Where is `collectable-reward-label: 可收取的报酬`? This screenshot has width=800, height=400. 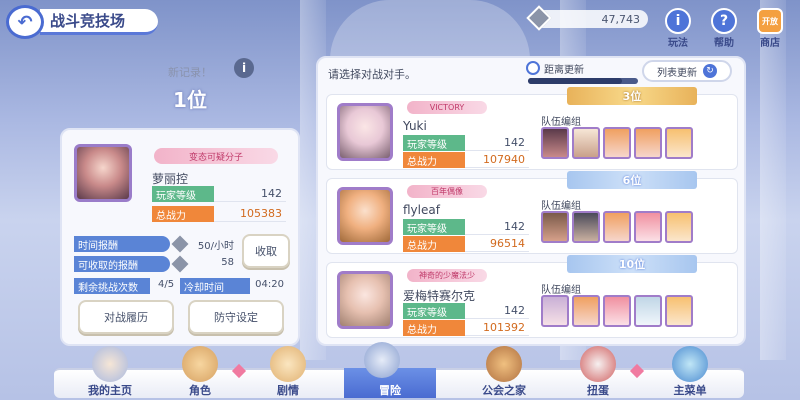 collectable-reward-label: 可收取的报酬 is located at coordinates (122, 264).